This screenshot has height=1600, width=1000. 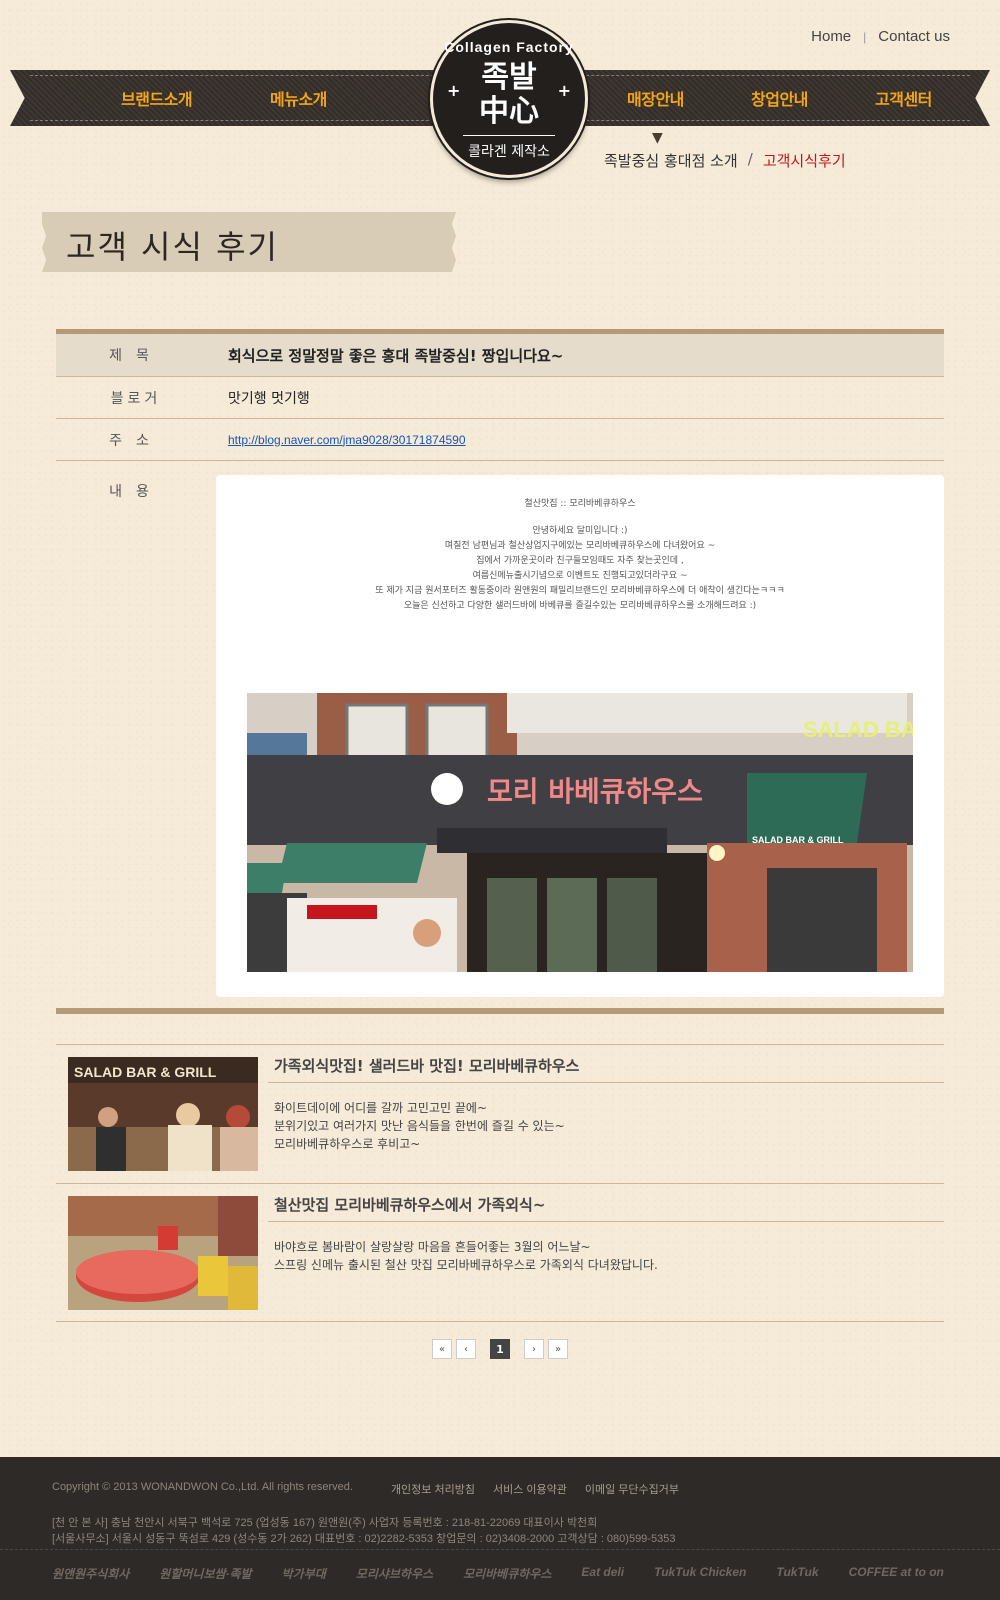 I want to click on page-title: 고객 시식 후기, so click(x=172, y=247).